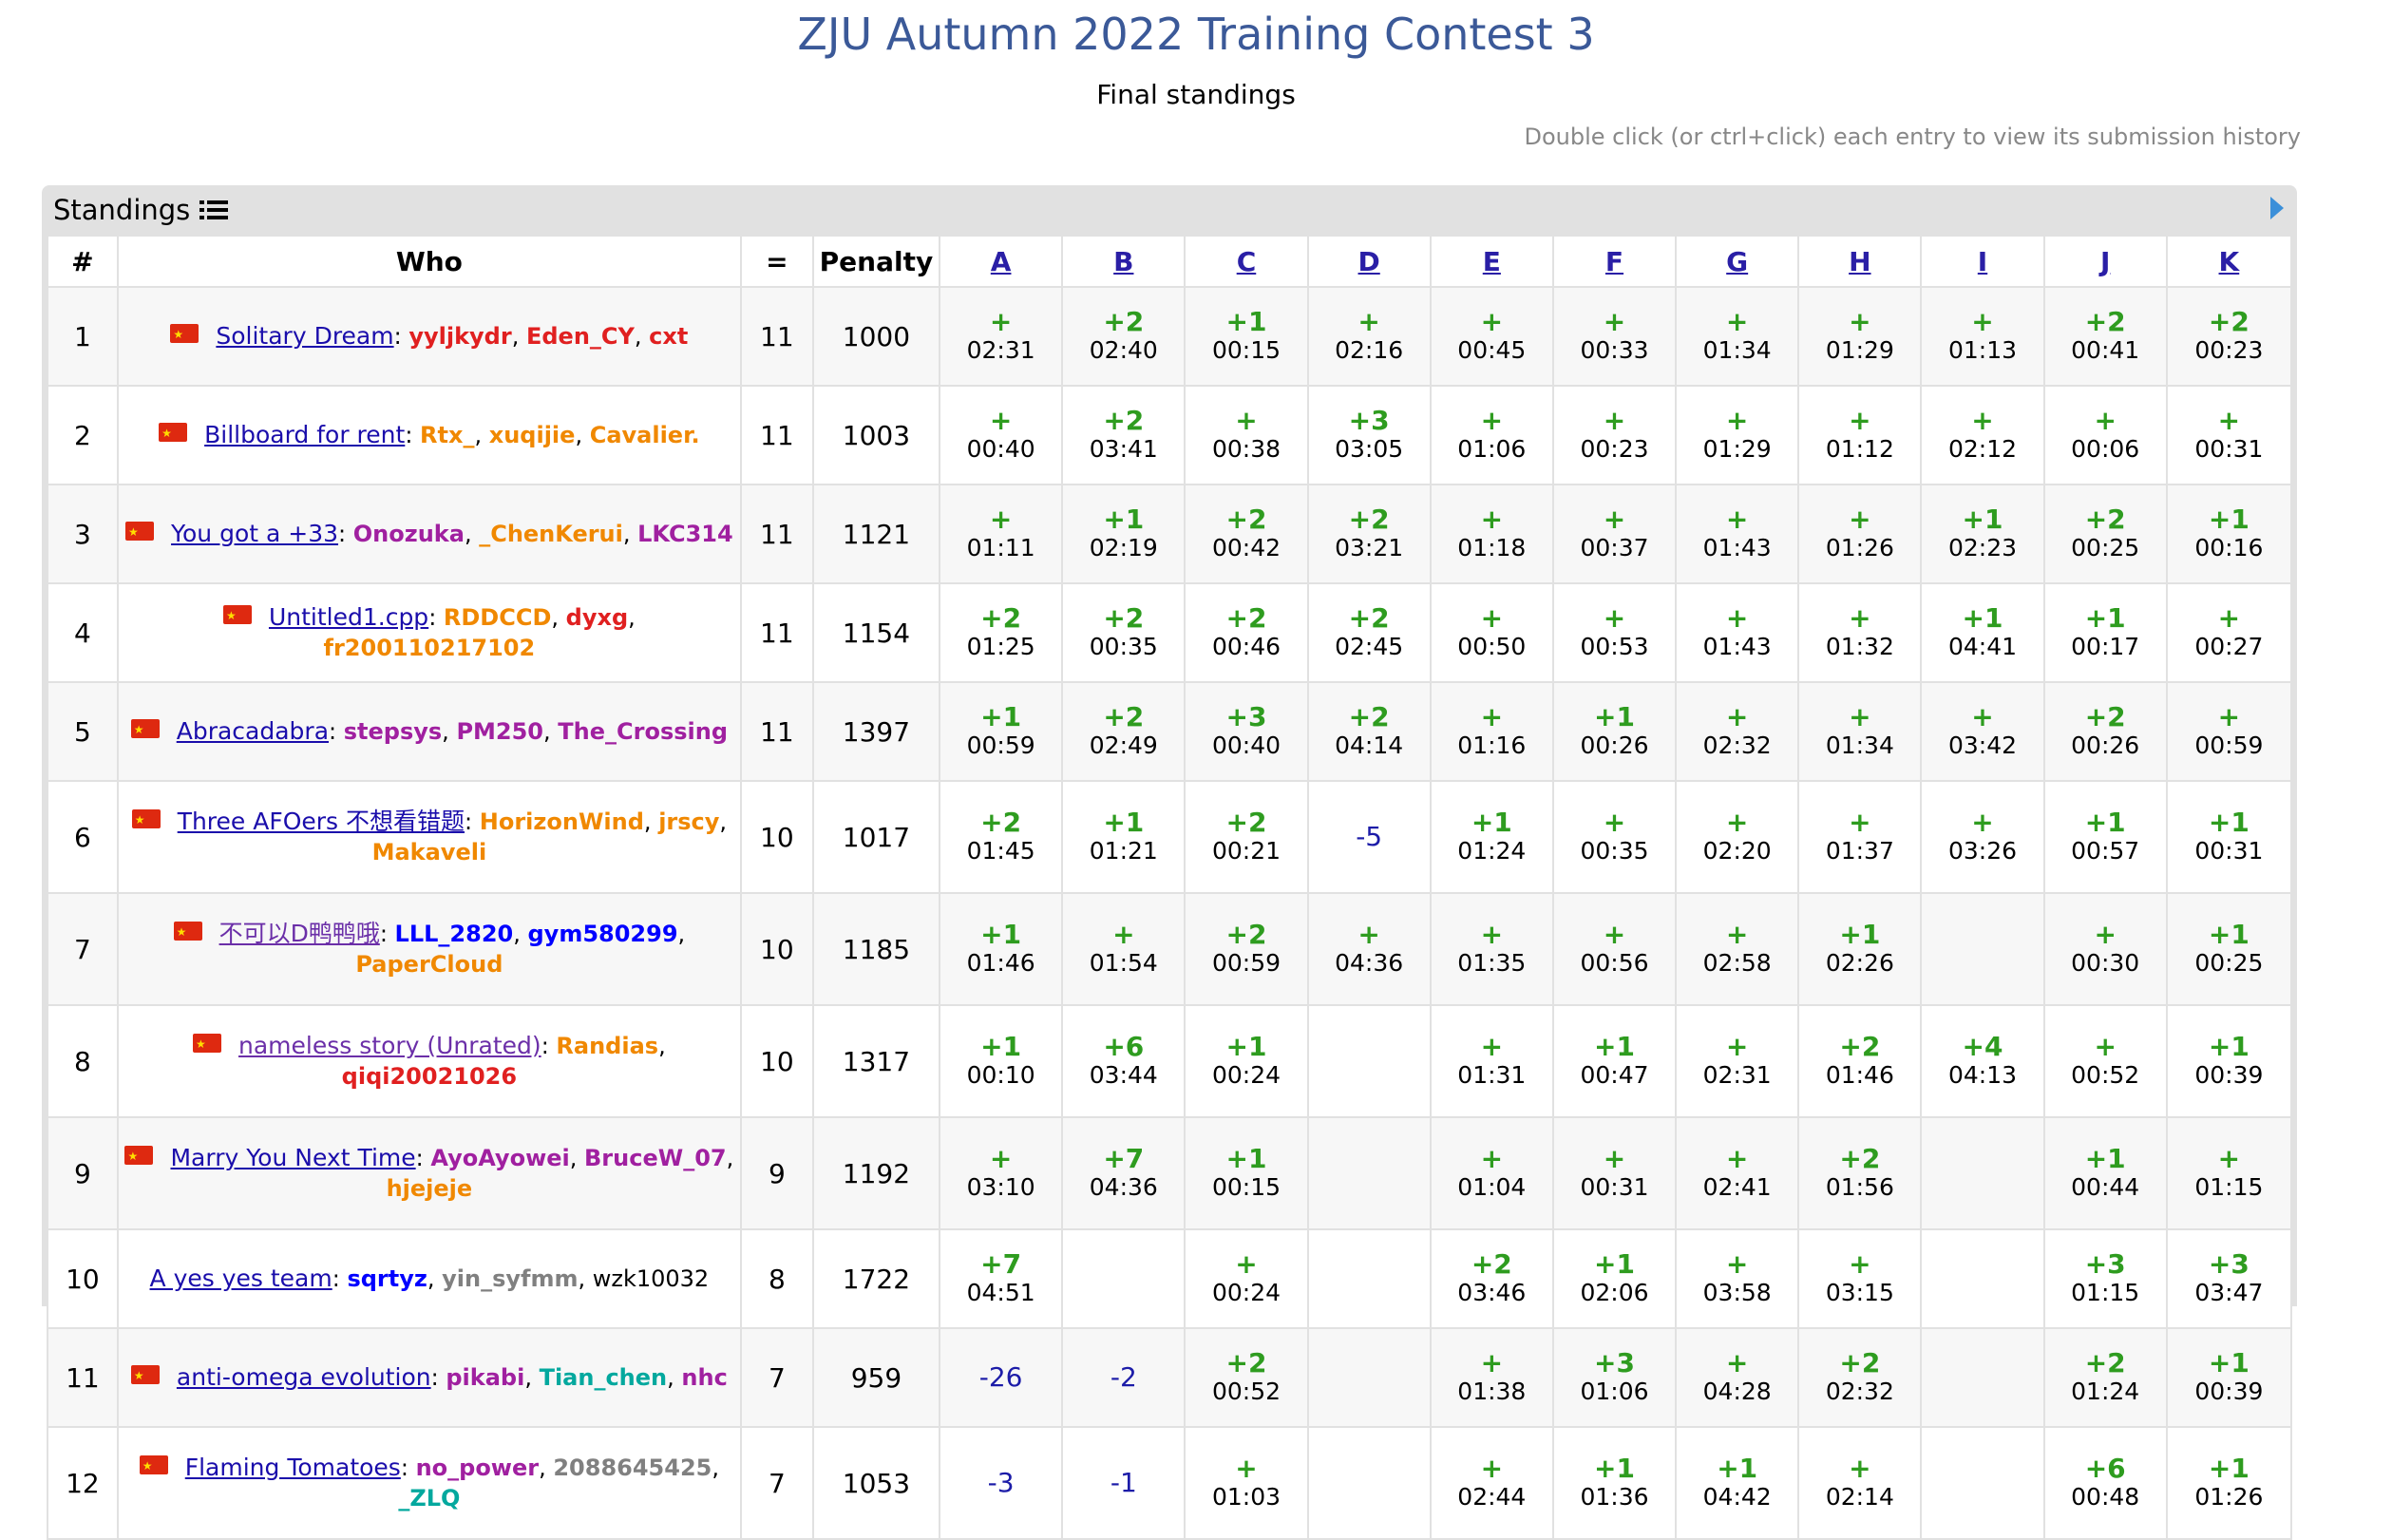  Describe the element at coordinates (562, 821) in the screenshot. I see `member-handle: HorizonWind` at that location.